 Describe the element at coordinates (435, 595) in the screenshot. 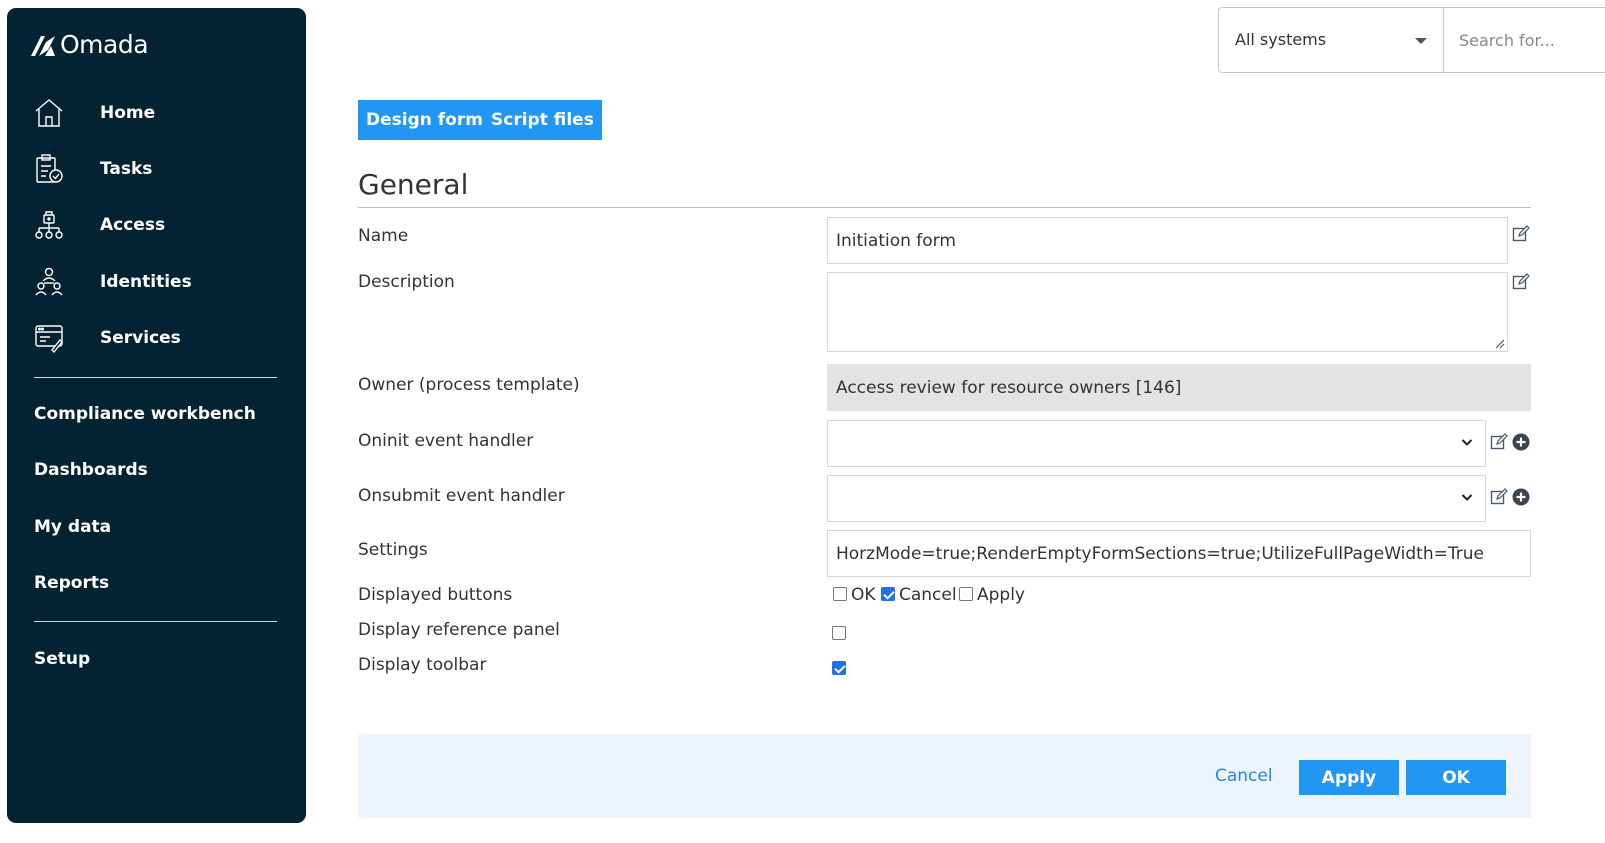

I see `displayed-buttons-label: Displayed buttons` at that location.